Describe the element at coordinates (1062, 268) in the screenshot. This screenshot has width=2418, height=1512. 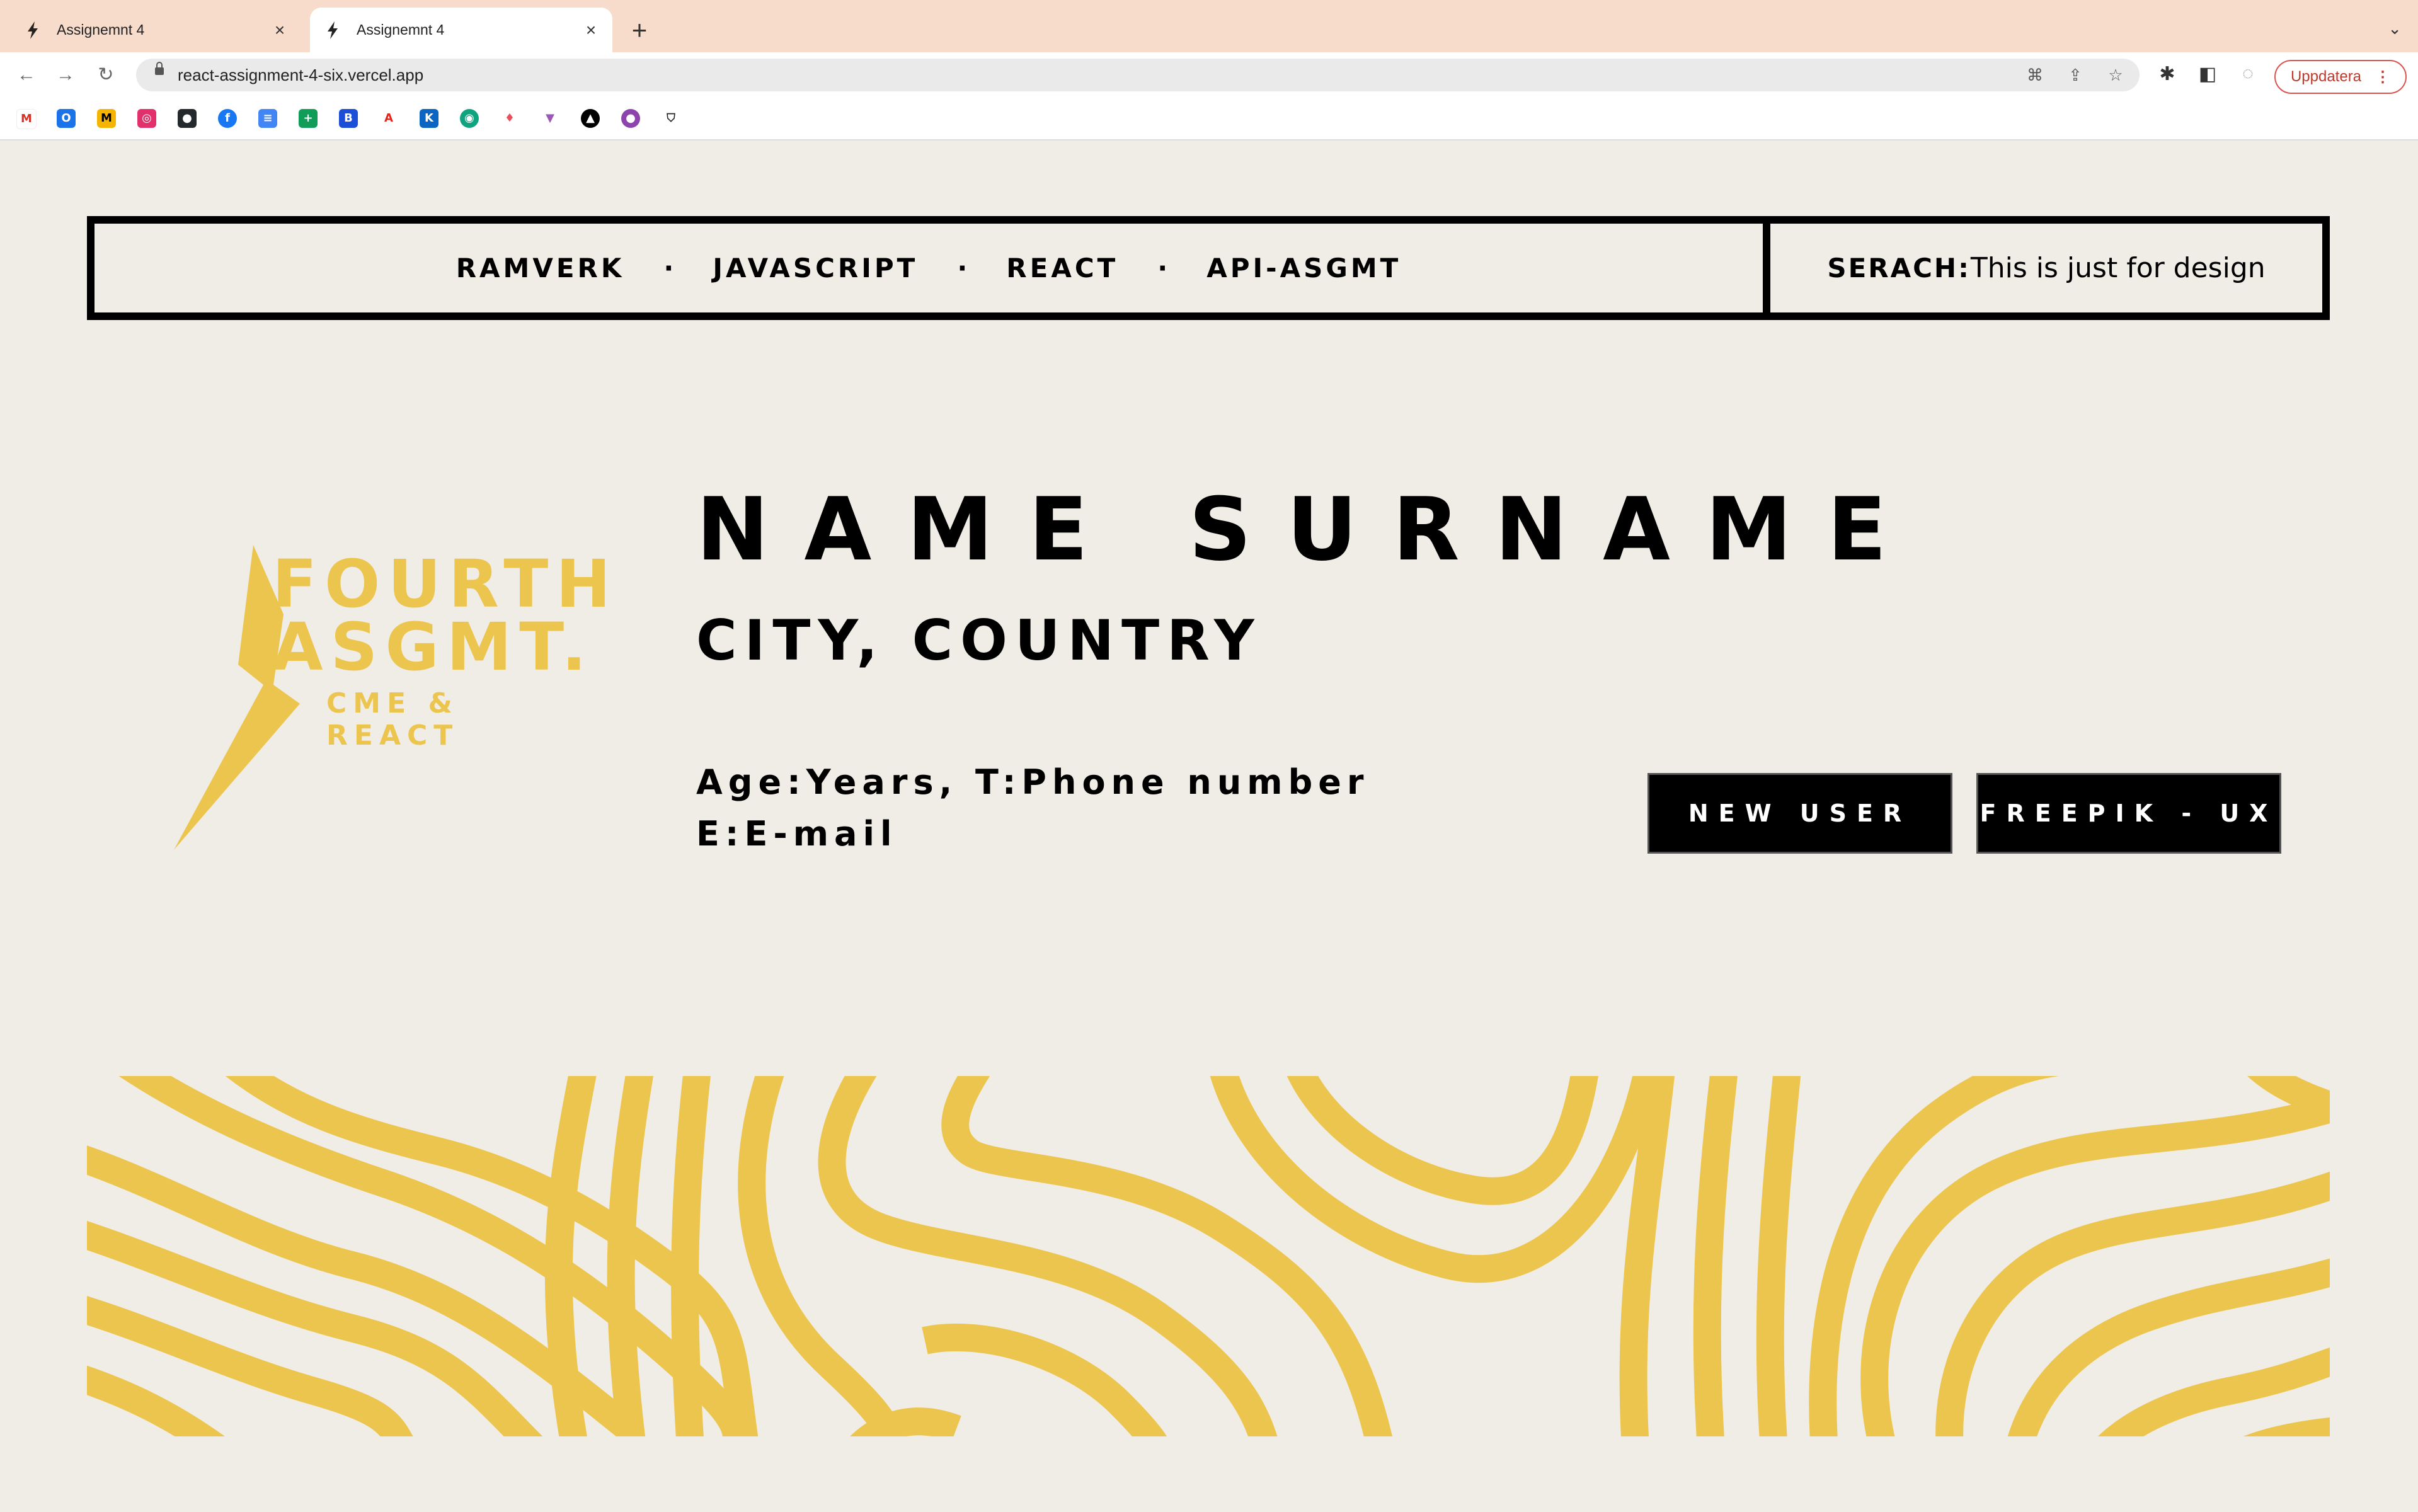
I see `nav-link-react: REACT` at that location.